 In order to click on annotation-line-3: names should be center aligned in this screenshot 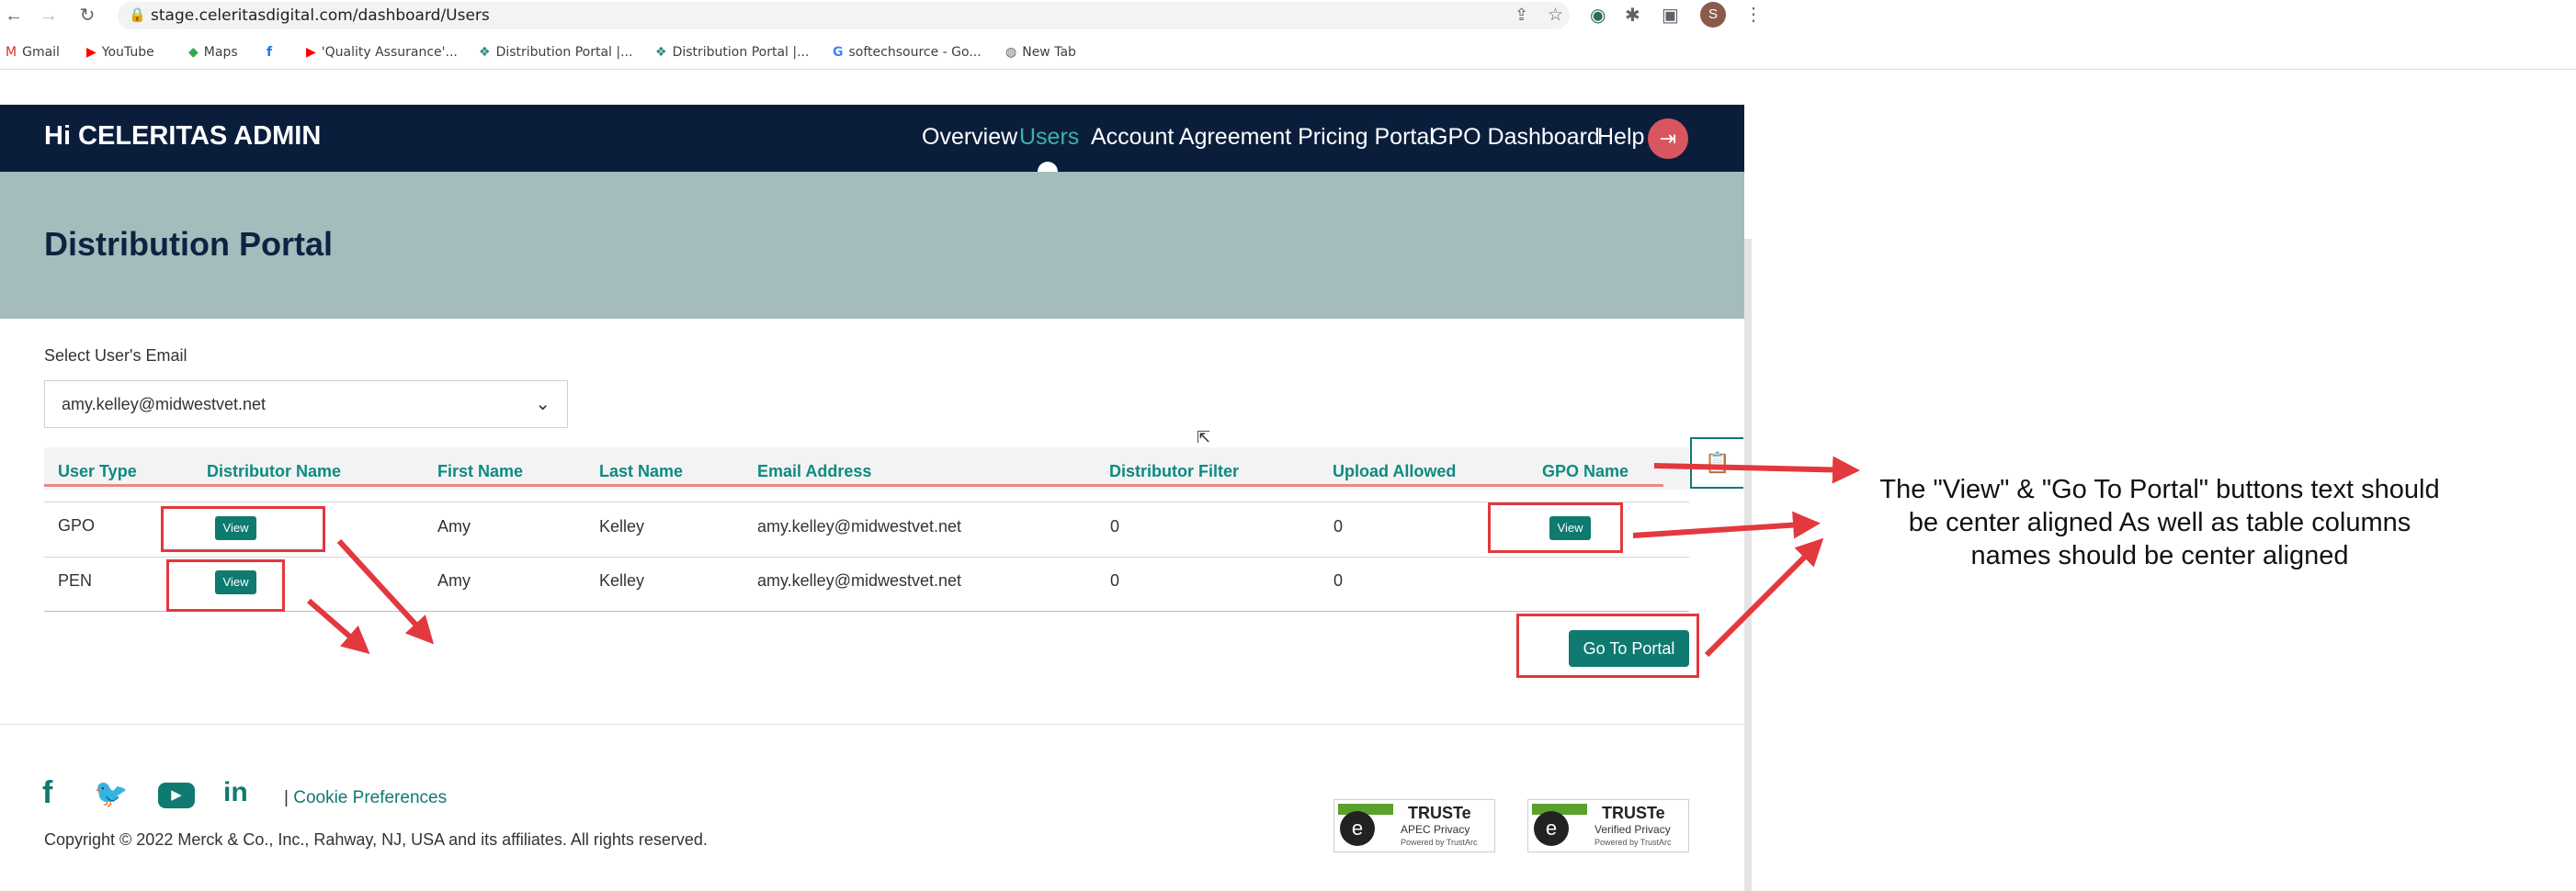, I will do `click(2159, 555)`.